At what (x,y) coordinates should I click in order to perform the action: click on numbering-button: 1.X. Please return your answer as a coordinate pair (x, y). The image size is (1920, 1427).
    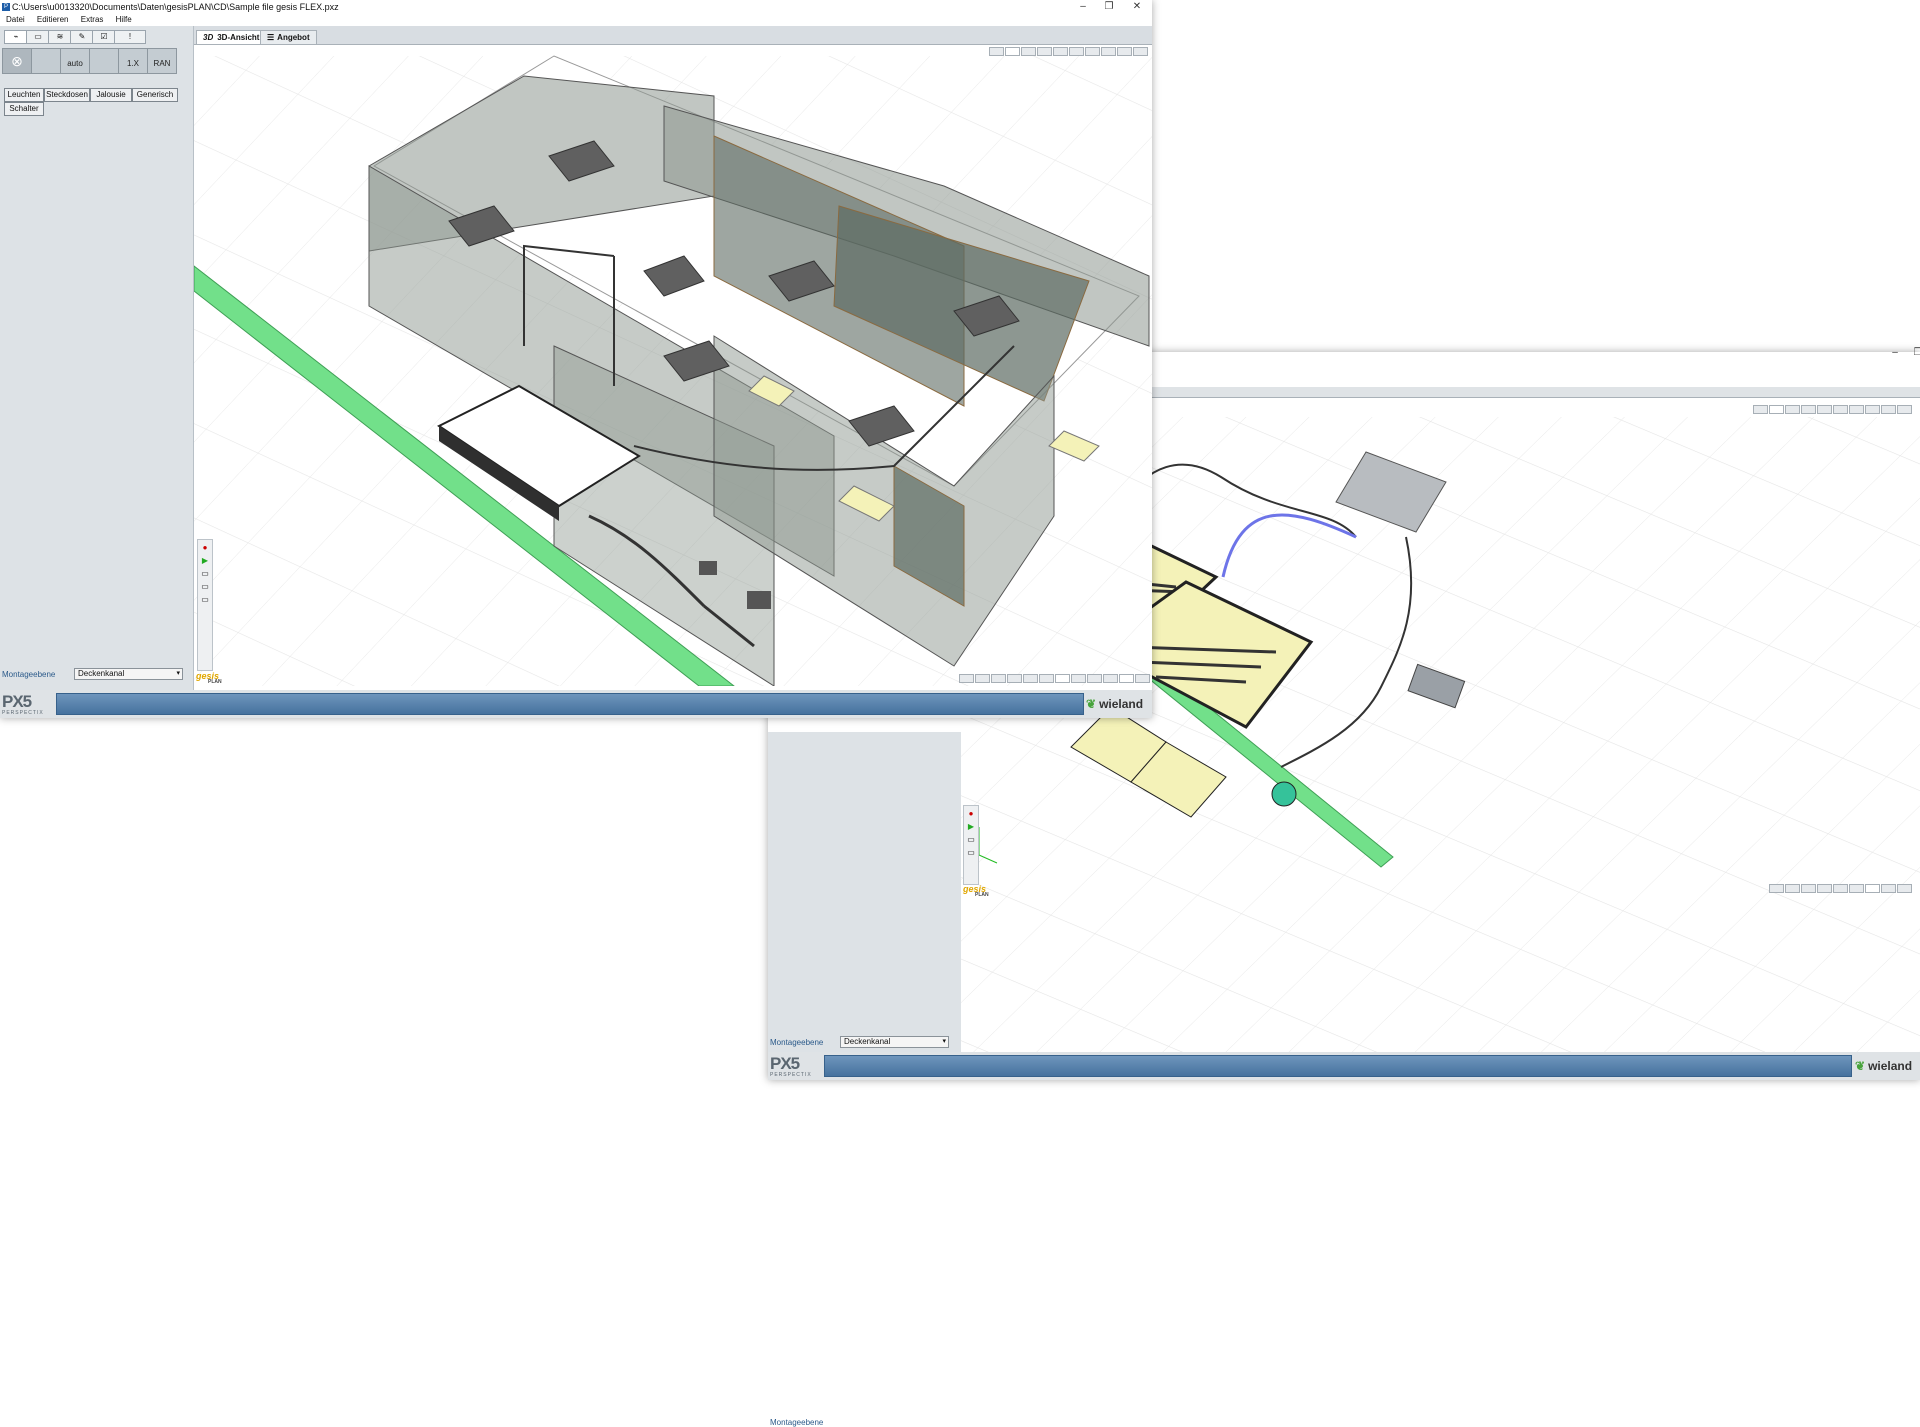
    Looking at the image, I should click on (133, 61).